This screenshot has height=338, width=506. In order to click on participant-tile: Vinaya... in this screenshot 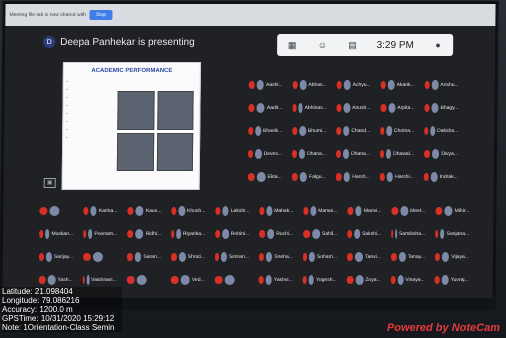, I will do `click(407, 280)`.